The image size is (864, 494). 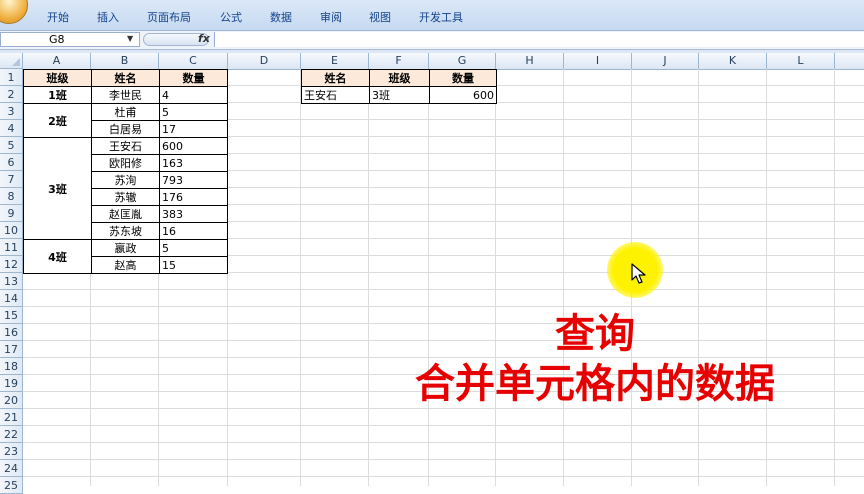 What do you see at coordinates (193, 265) in the screenshot?
I see `cell-quantity: 15` at bounding box center [193, 265].